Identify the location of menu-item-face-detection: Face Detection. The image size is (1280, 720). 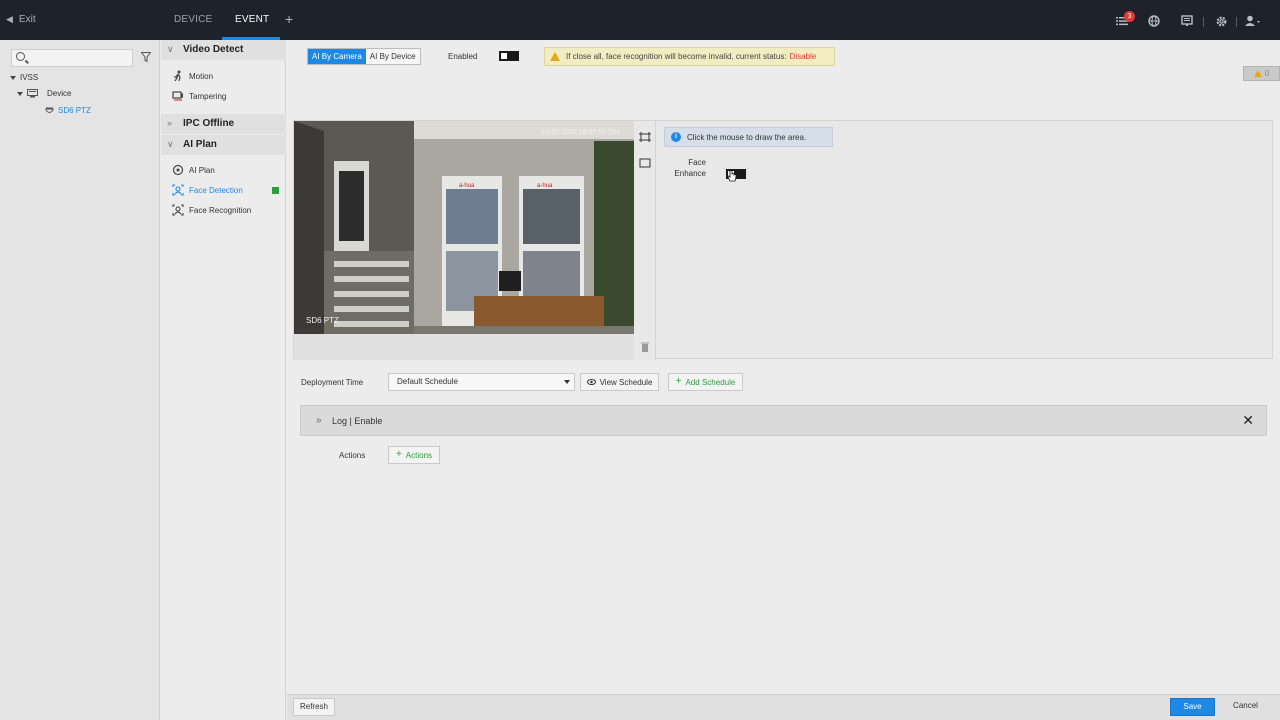
(223, 191).